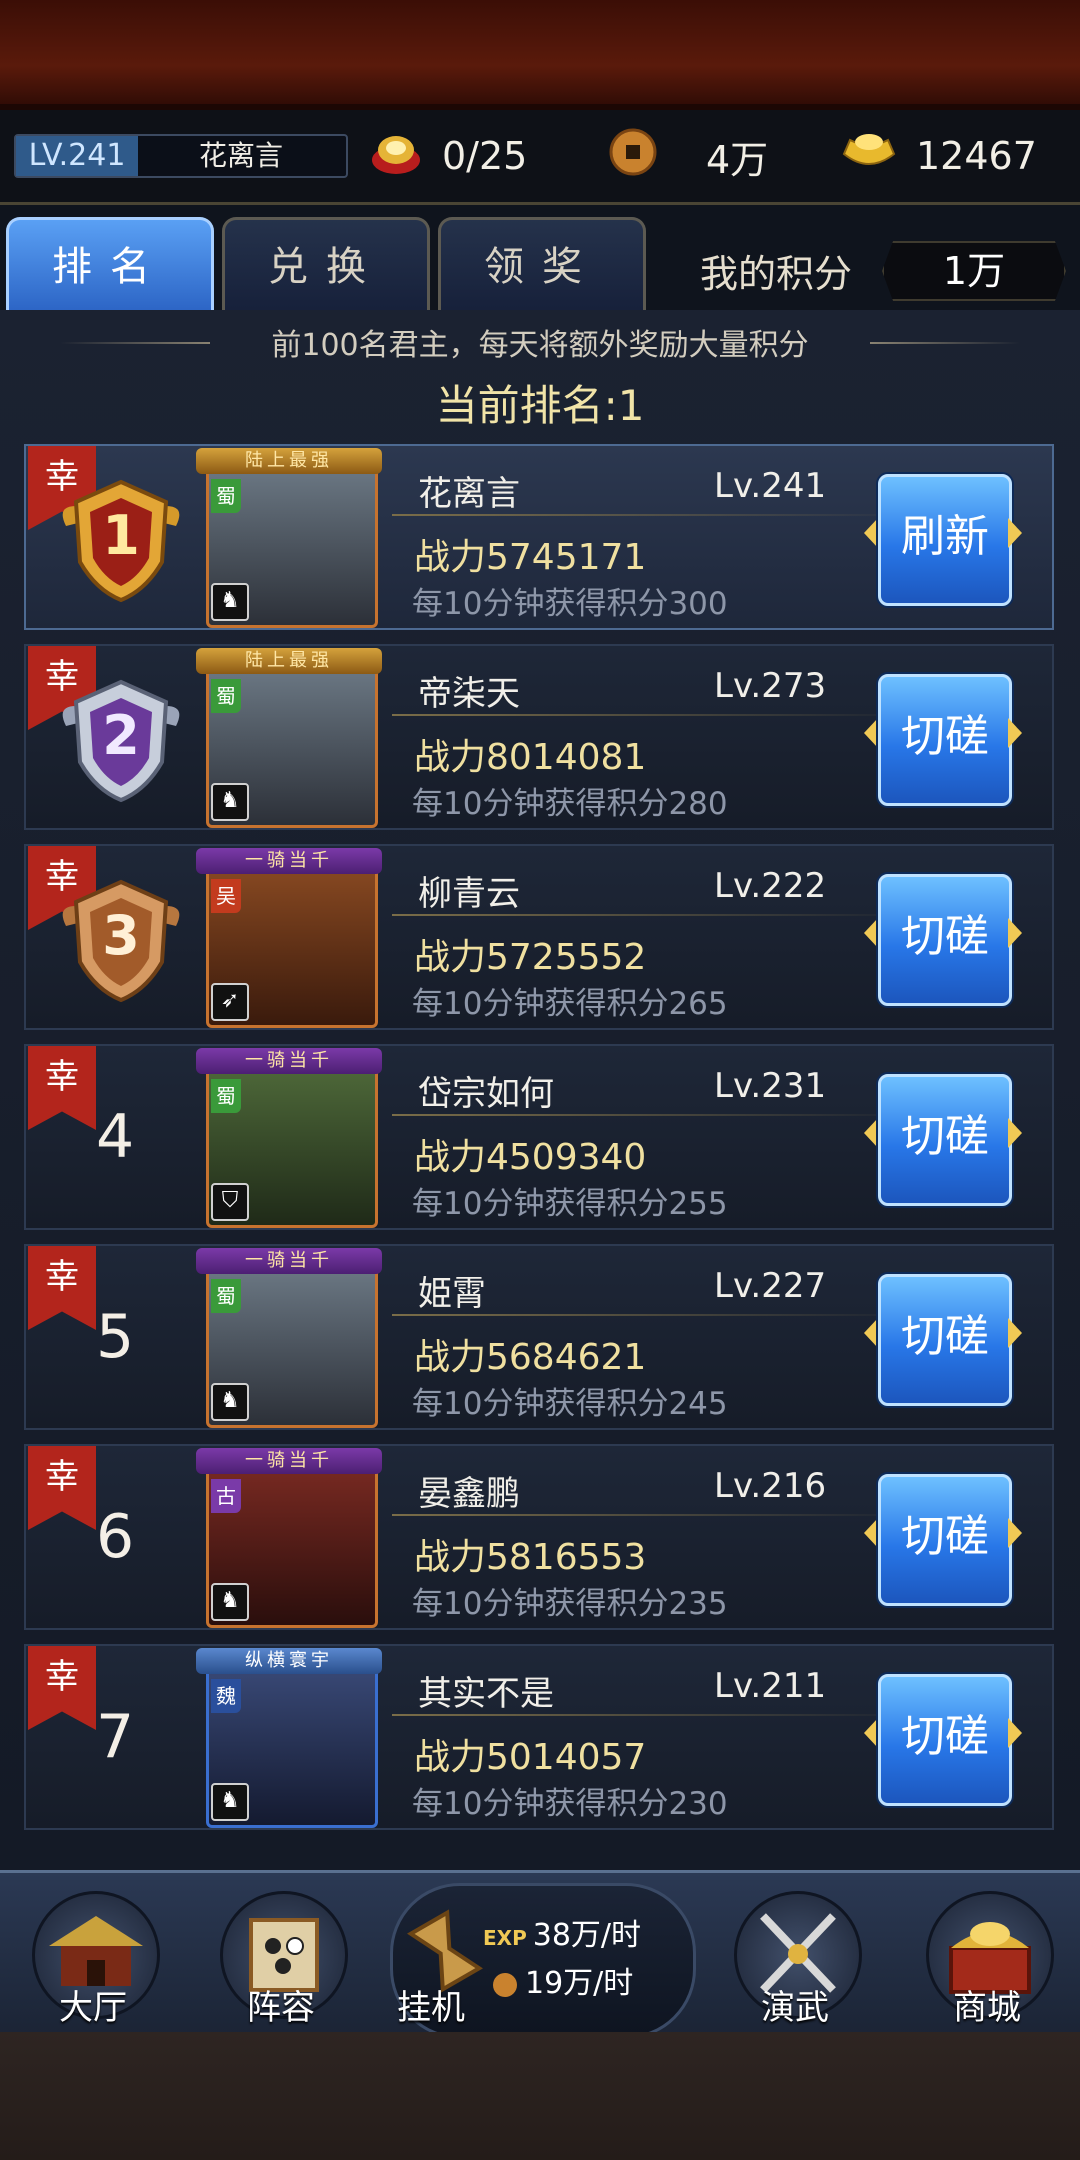 The image size is (1080, 2160). What do you see at coordinates (469, 494) in the screenshot?
I see `player-name: 花离言` at bounding box center [469, 494].